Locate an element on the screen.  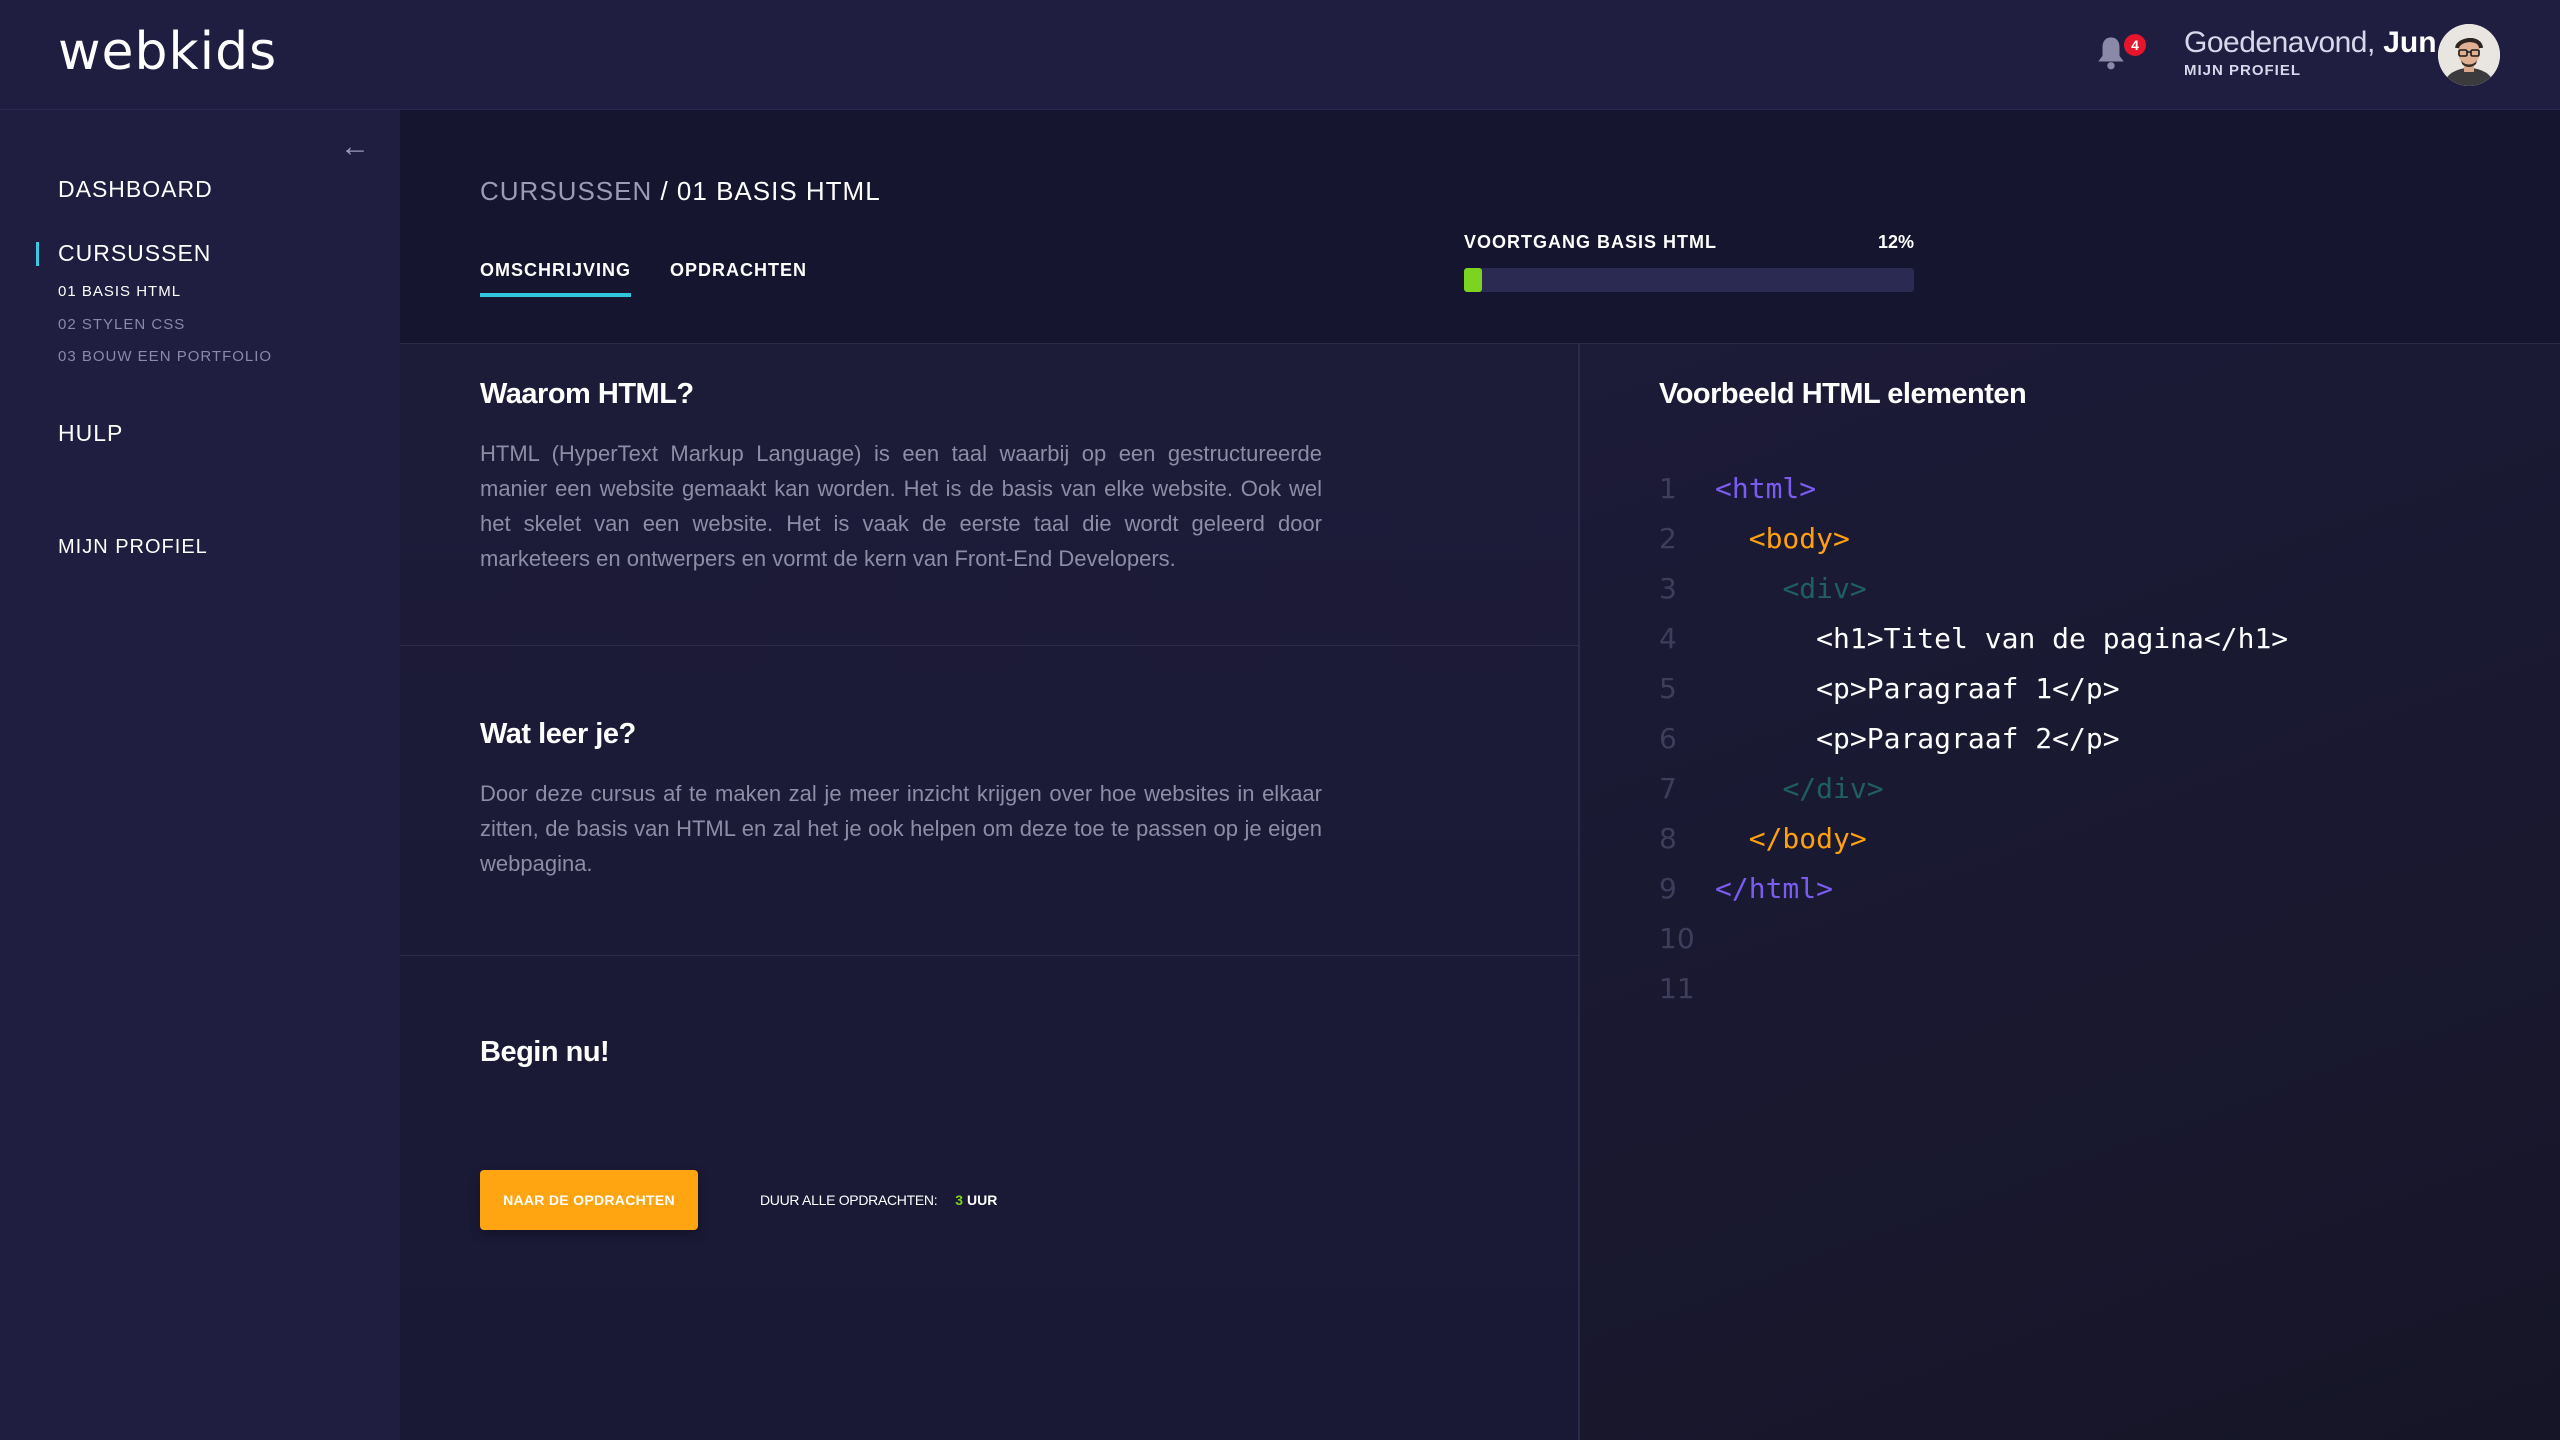
code-text: <html> is located at coordinates (1766, 488).